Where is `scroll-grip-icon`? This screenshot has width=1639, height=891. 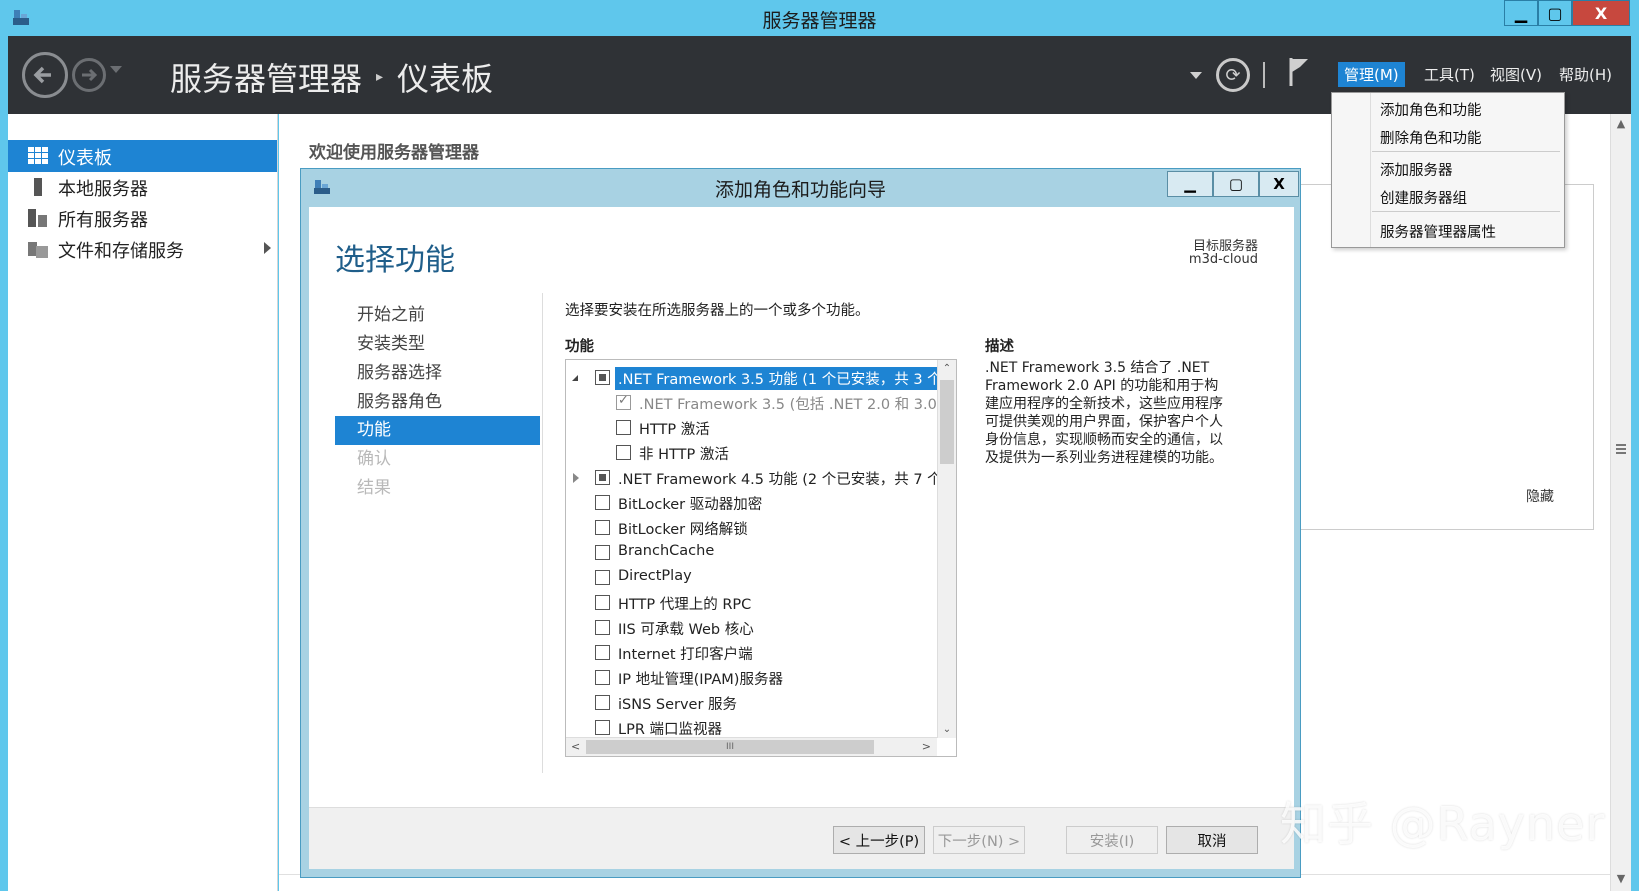
scroll-grip-icon is located at coordinates (1621, 449).